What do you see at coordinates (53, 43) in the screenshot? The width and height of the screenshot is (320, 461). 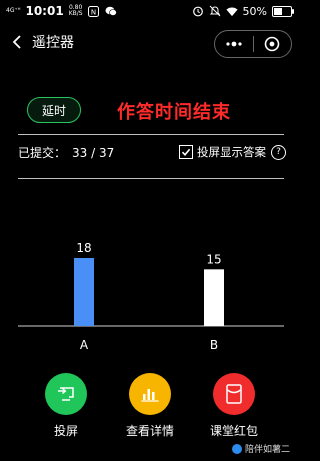 I see `page-title: 遥控器` at bounding box center [53, 43].